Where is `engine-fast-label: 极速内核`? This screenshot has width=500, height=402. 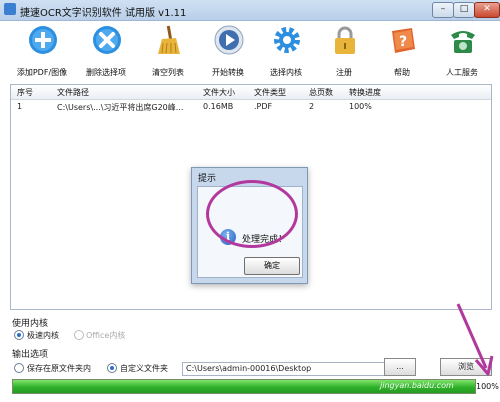 engine-fast-label: 极速内核 is located at coordinates (43, 335).